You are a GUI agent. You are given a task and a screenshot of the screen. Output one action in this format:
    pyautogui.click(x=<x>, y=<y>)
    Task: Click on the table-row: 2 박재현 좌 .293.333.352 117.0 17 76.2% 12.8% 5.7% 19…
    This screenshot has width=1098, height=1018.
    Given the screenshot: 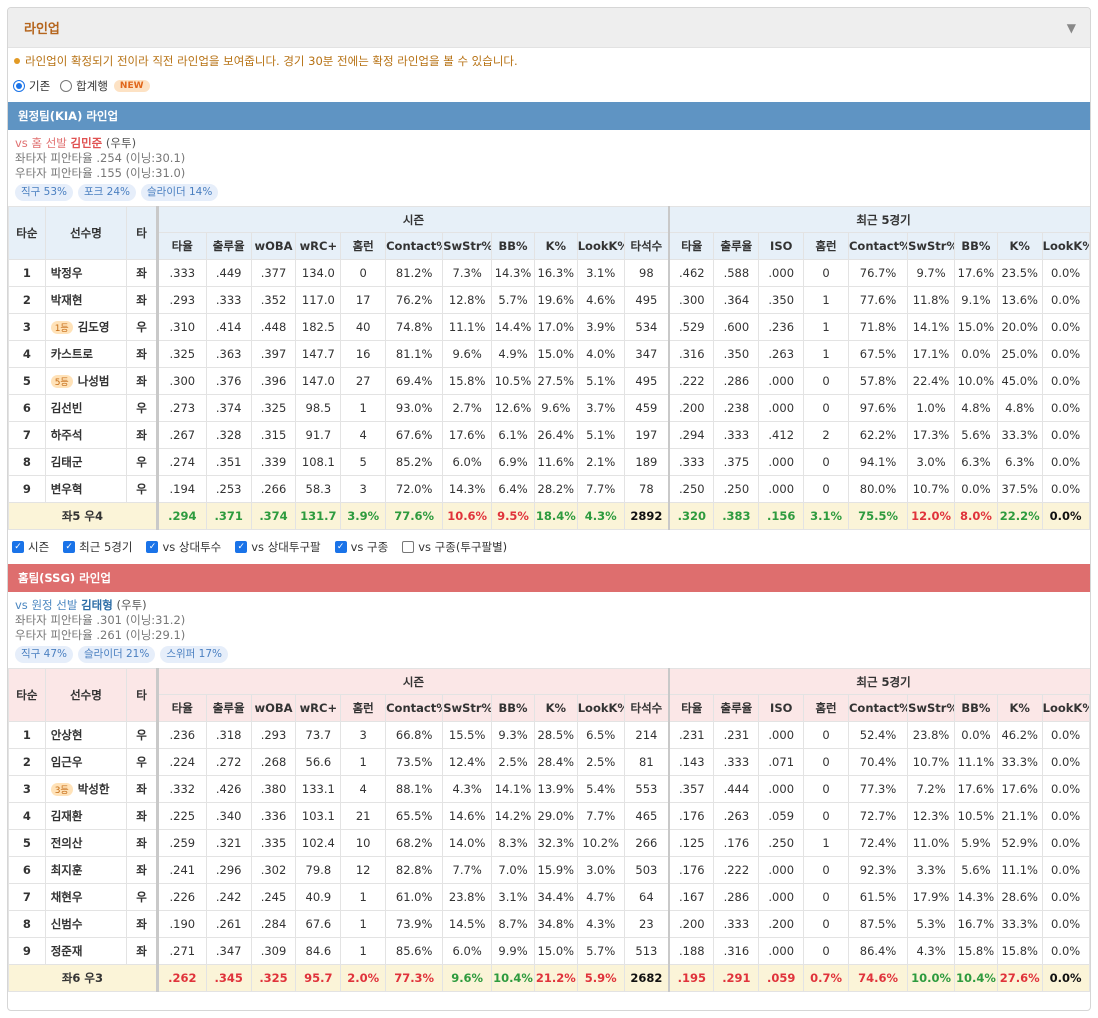 What is the action you would take?
    pyautogui.click(x=549, y=300)
    